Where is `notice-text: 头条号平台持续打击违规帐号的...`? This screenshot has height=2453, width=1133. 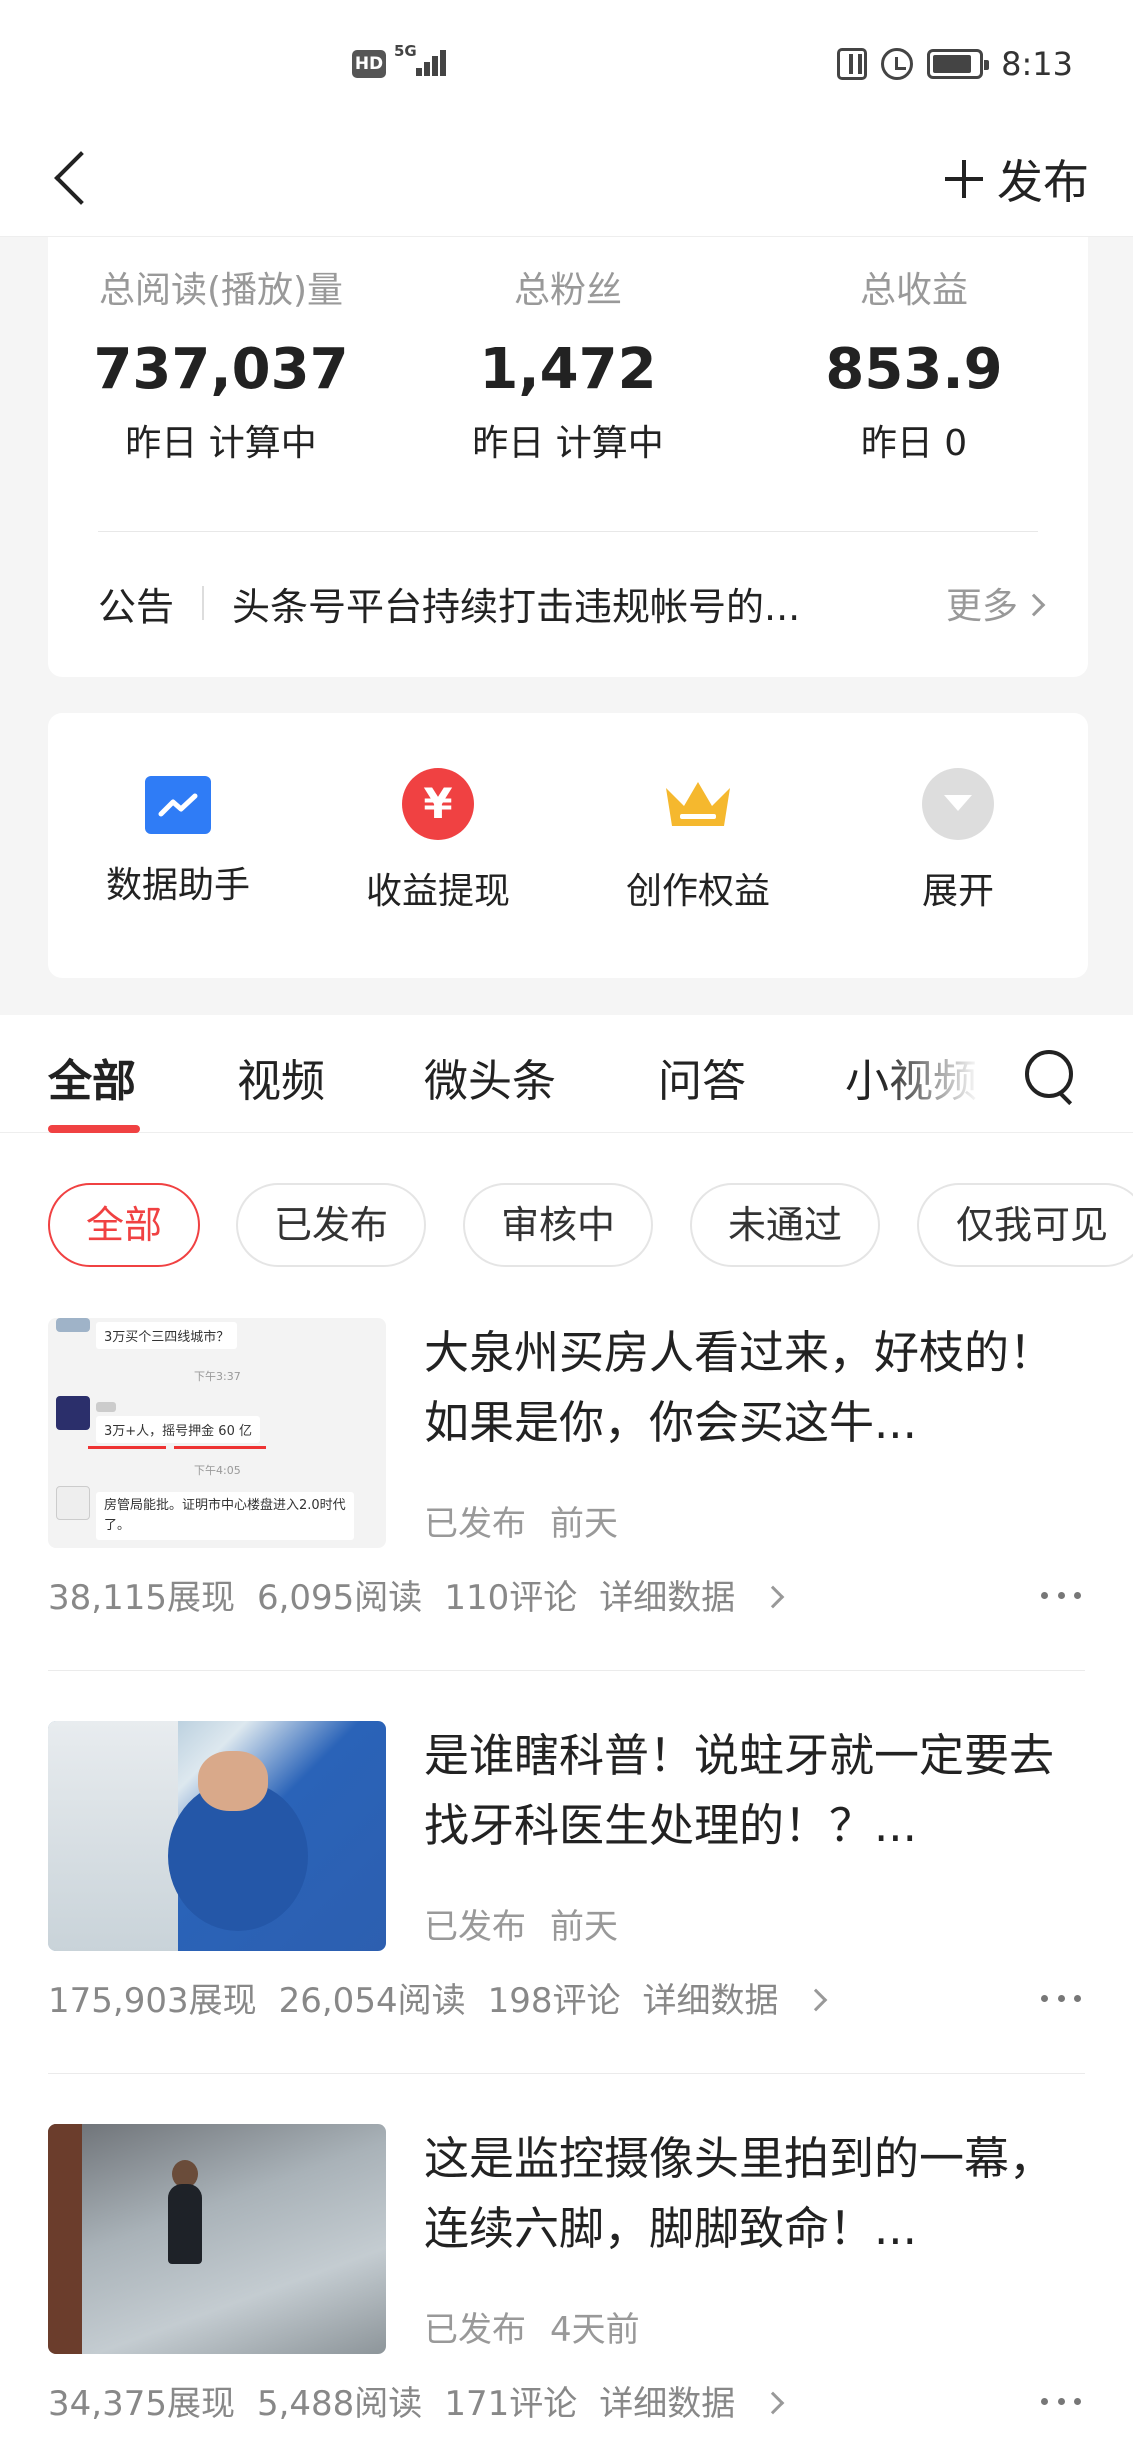
notice-text: 头条号平台持续打击违规帐号的... is located at coordinates (579, 603).